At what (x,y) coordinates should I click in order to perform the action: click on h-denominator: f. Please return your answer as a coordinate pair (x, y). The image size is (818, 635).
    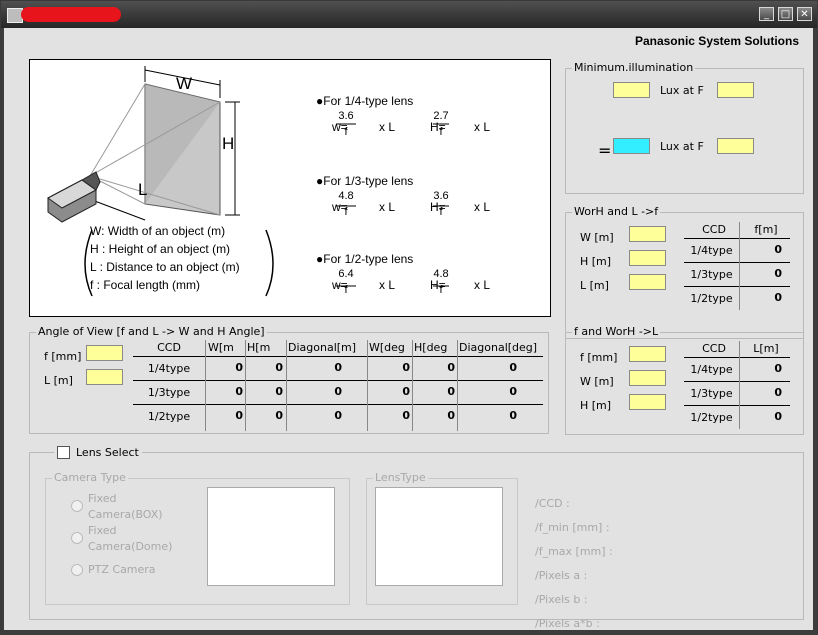
    Looking at the image, I should click on (441, 290).